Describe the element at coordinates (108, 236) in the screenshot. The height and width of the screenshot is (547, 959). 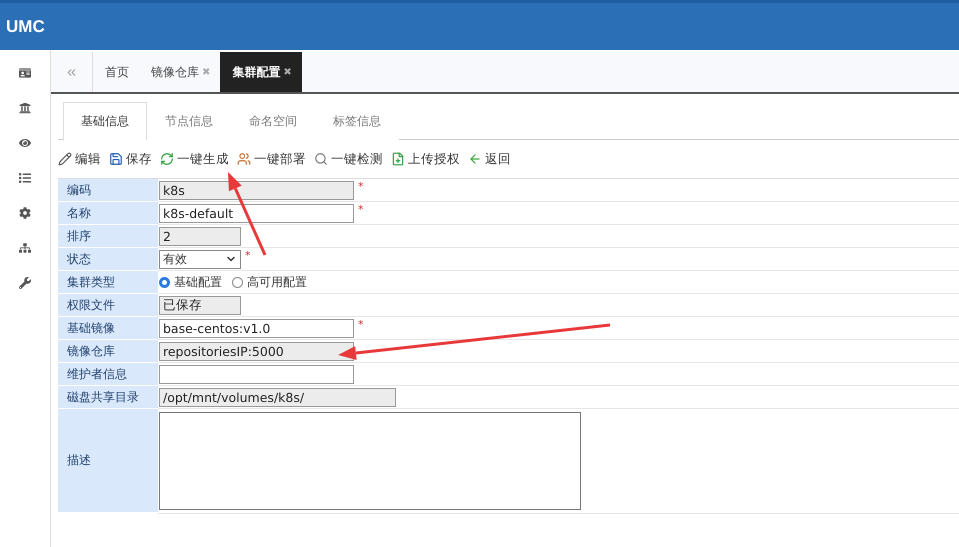
I see `field-label: 排序` at that location.